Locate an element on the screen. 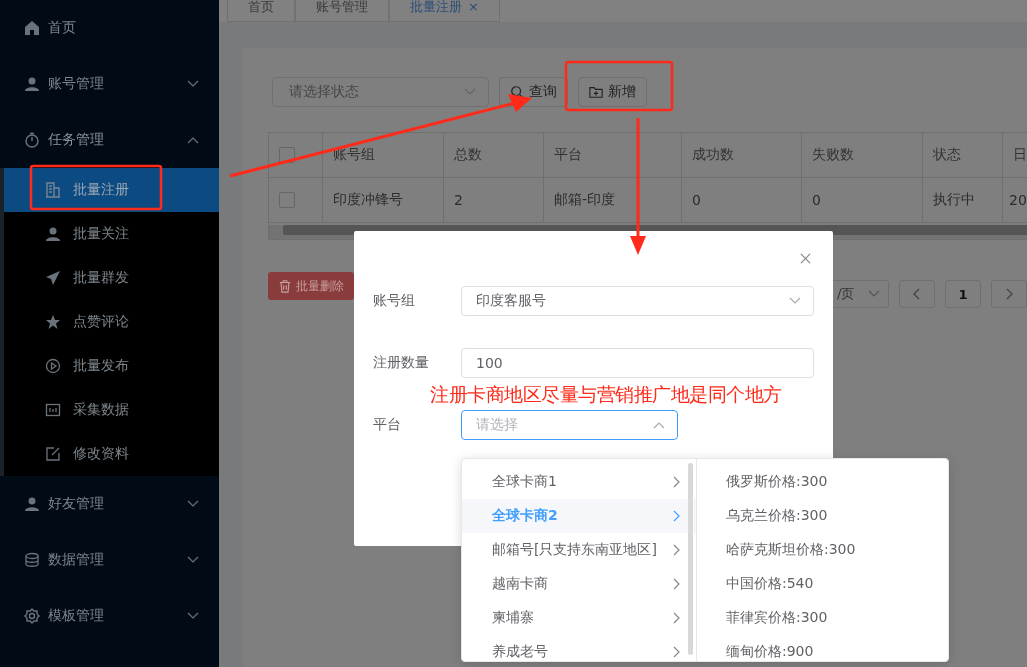  paper-plane-icon is located at coordinates (53, 278).